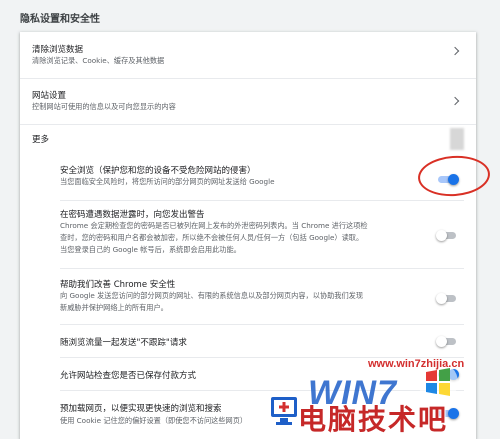  What do you see at coordinates (123, 343) in the screenshot?
I see `do-not-track-title: 随浏览流量一起发送"不跟踪"请求` at bounding box center [123, 343].